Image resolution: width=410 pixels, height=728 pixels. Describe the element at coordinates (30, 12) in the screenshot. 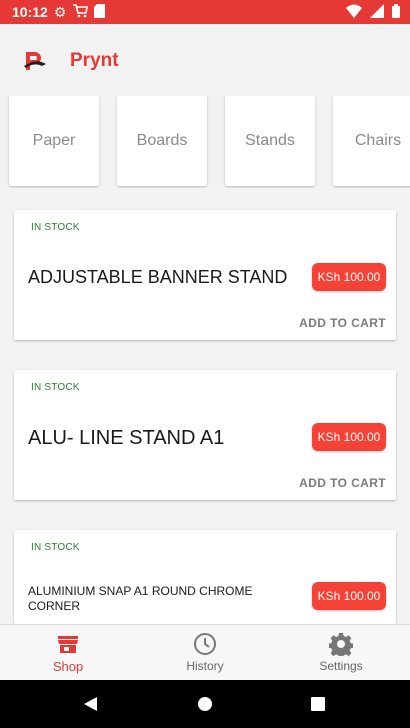

I see `status-time: 10:12` at that location.